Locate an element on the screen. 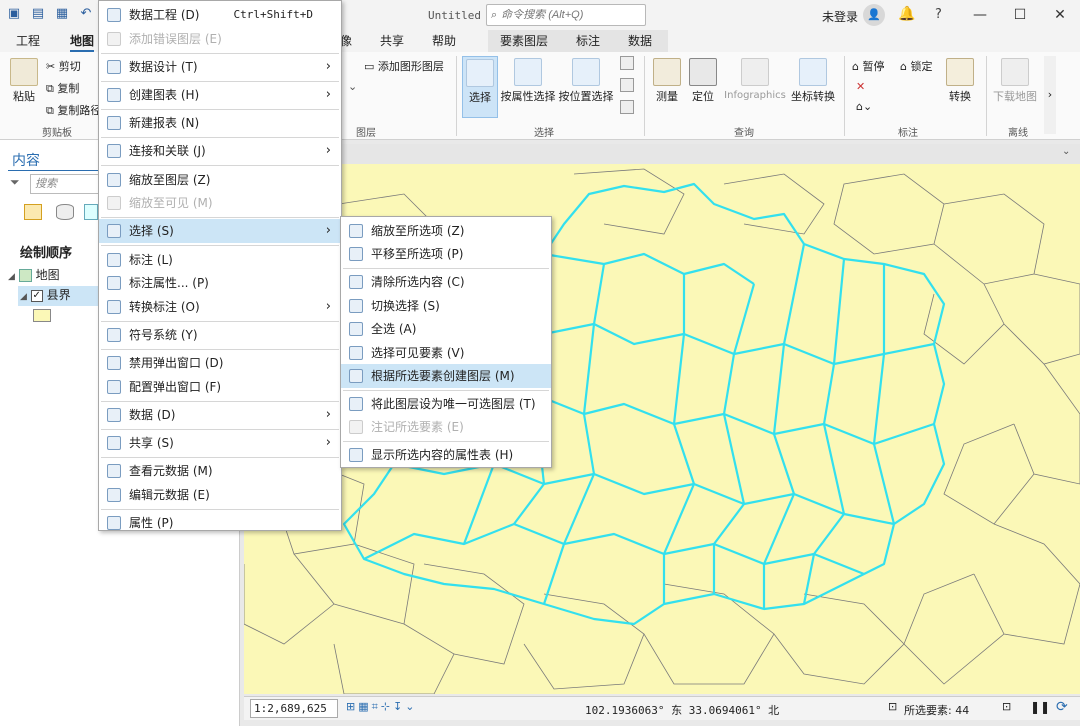 This screenshot has width=1080, height=726. minimize-button-2: — is located at coordinates (980, 15).